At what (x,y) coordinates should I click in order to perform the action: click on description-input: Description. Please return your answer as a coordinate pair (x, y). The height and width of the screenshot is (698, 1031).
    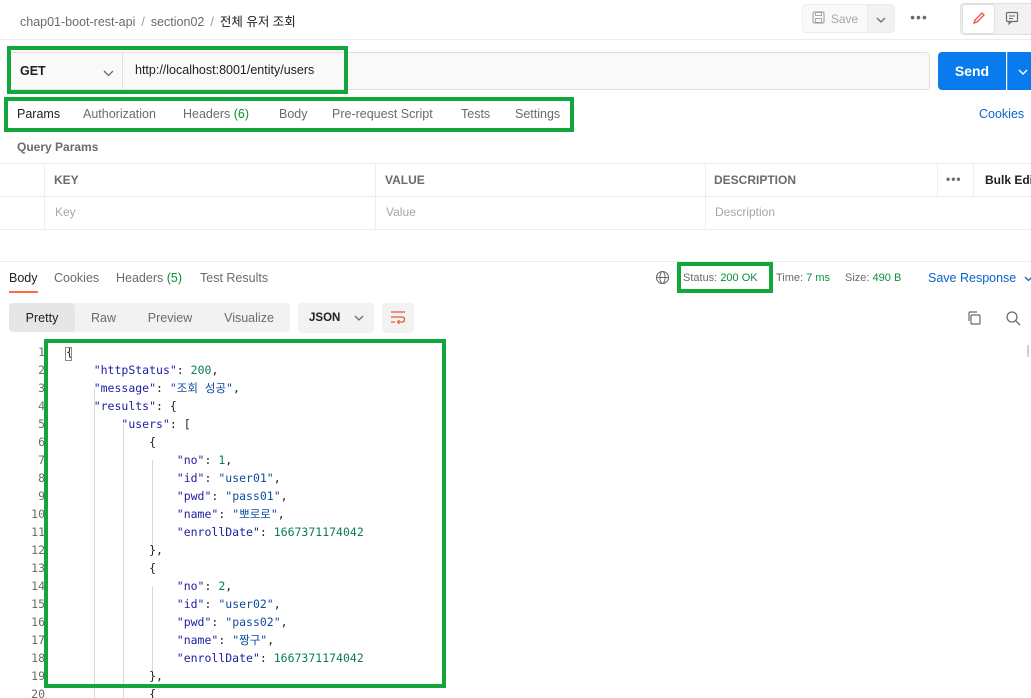
    Looking at the image, I should click on (745, 212).